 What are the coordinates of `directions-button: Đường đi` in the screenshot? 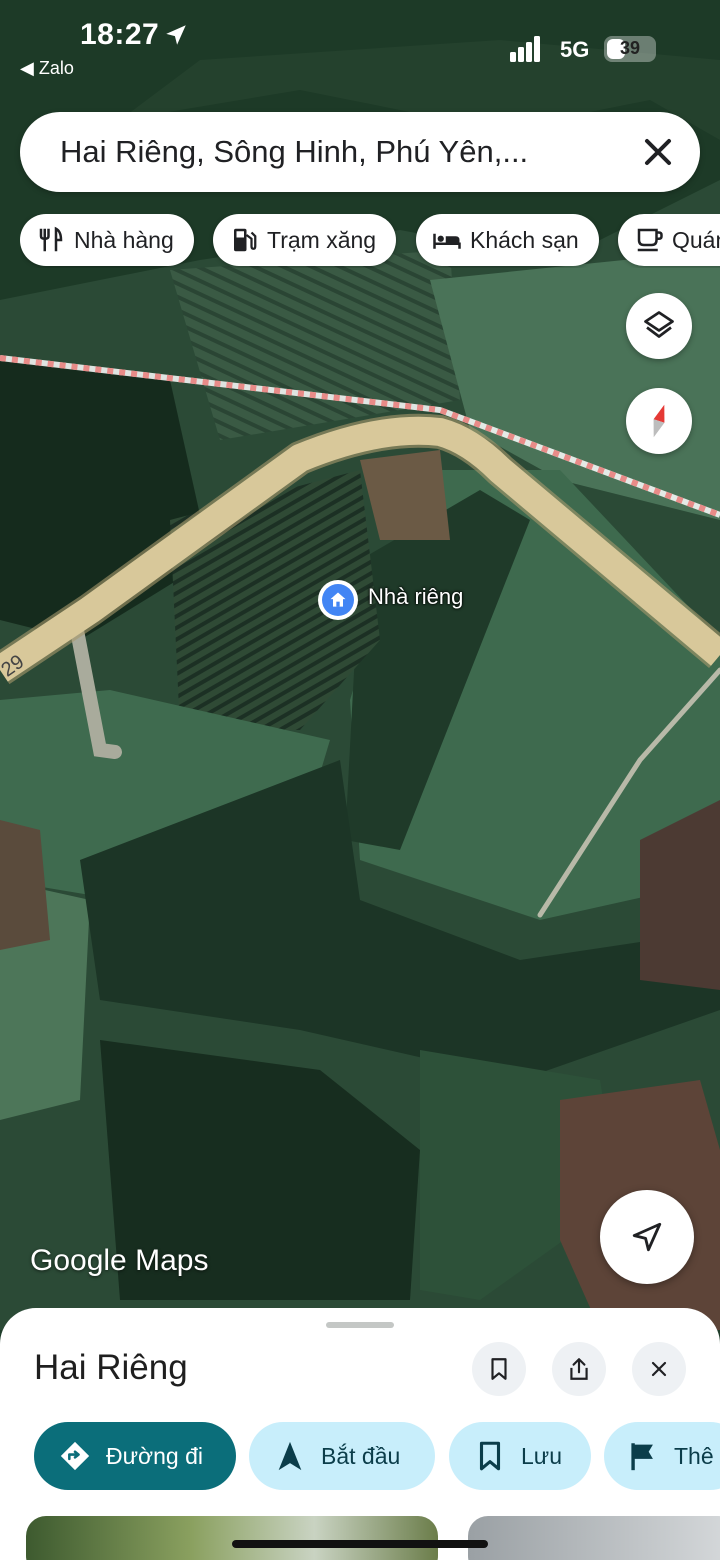 It's located at (135, 1456).